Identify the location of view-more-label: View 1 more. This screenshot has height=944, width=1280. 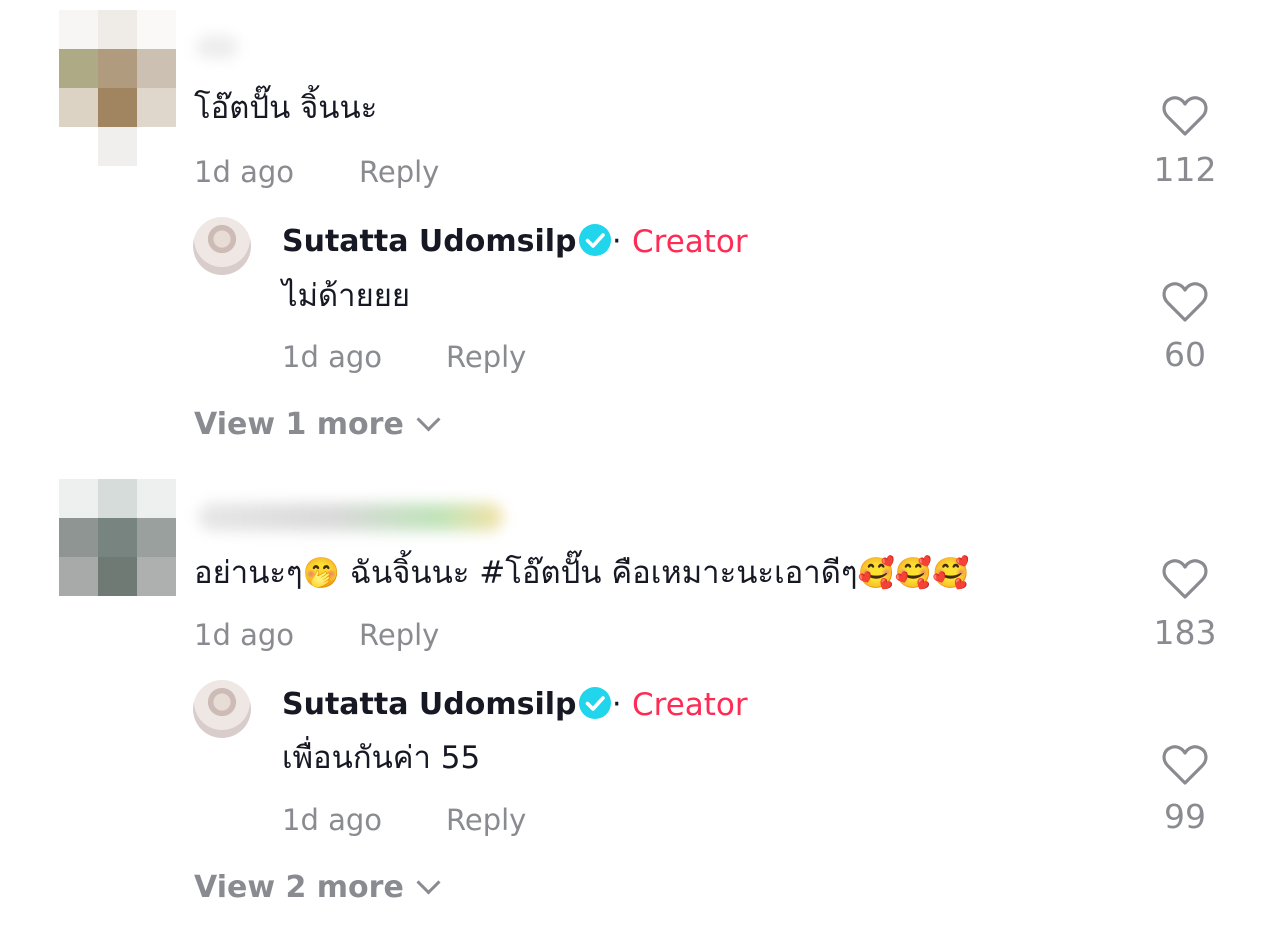
(299, 424).